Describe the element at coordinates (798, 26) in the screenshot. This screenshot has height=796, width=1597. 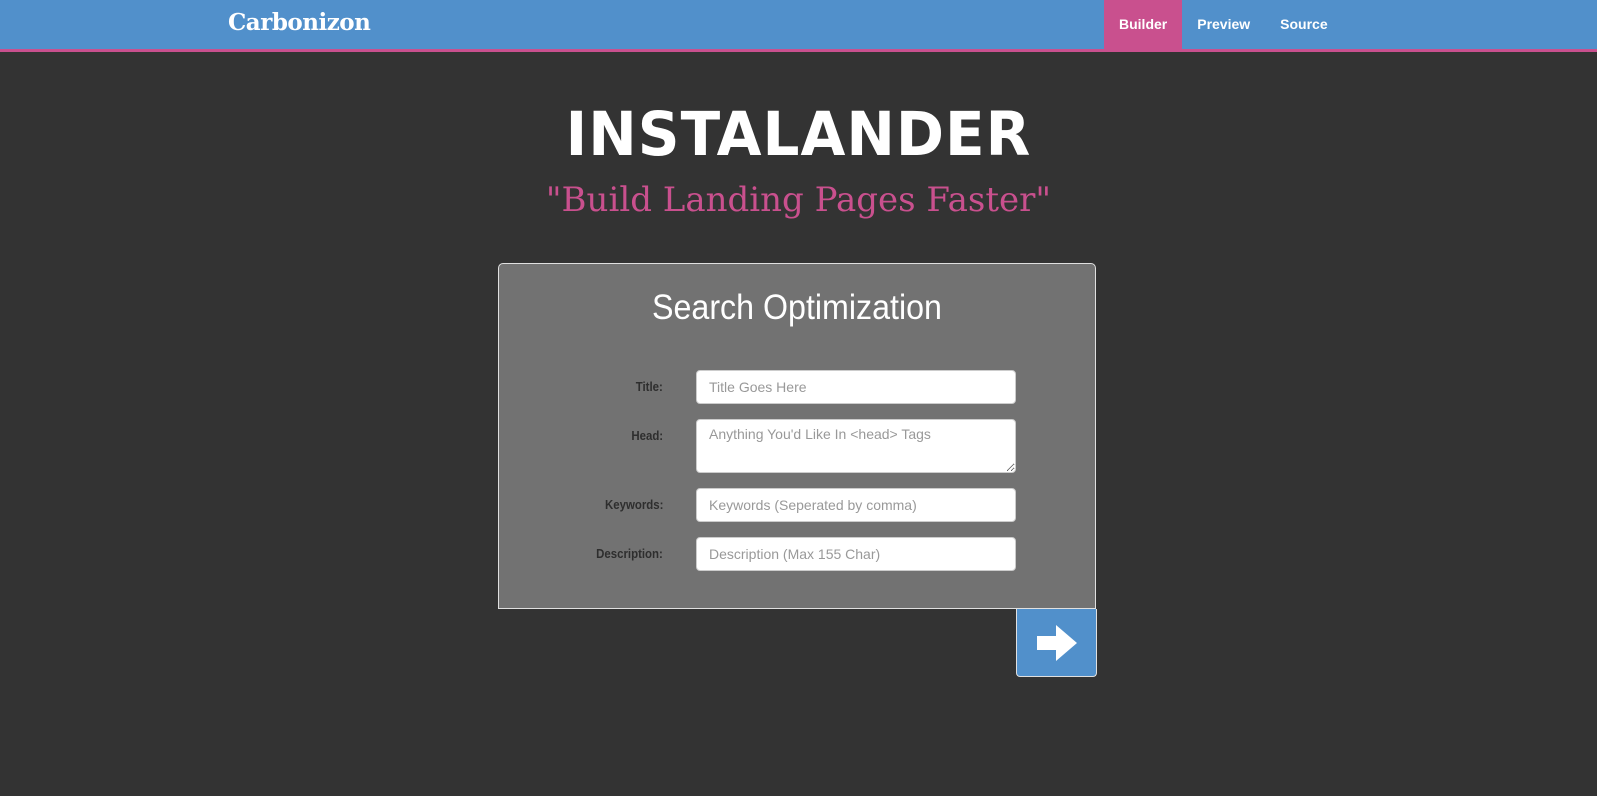
I see `top-navbar: Carbonizon Builder Preview Source` at that location.